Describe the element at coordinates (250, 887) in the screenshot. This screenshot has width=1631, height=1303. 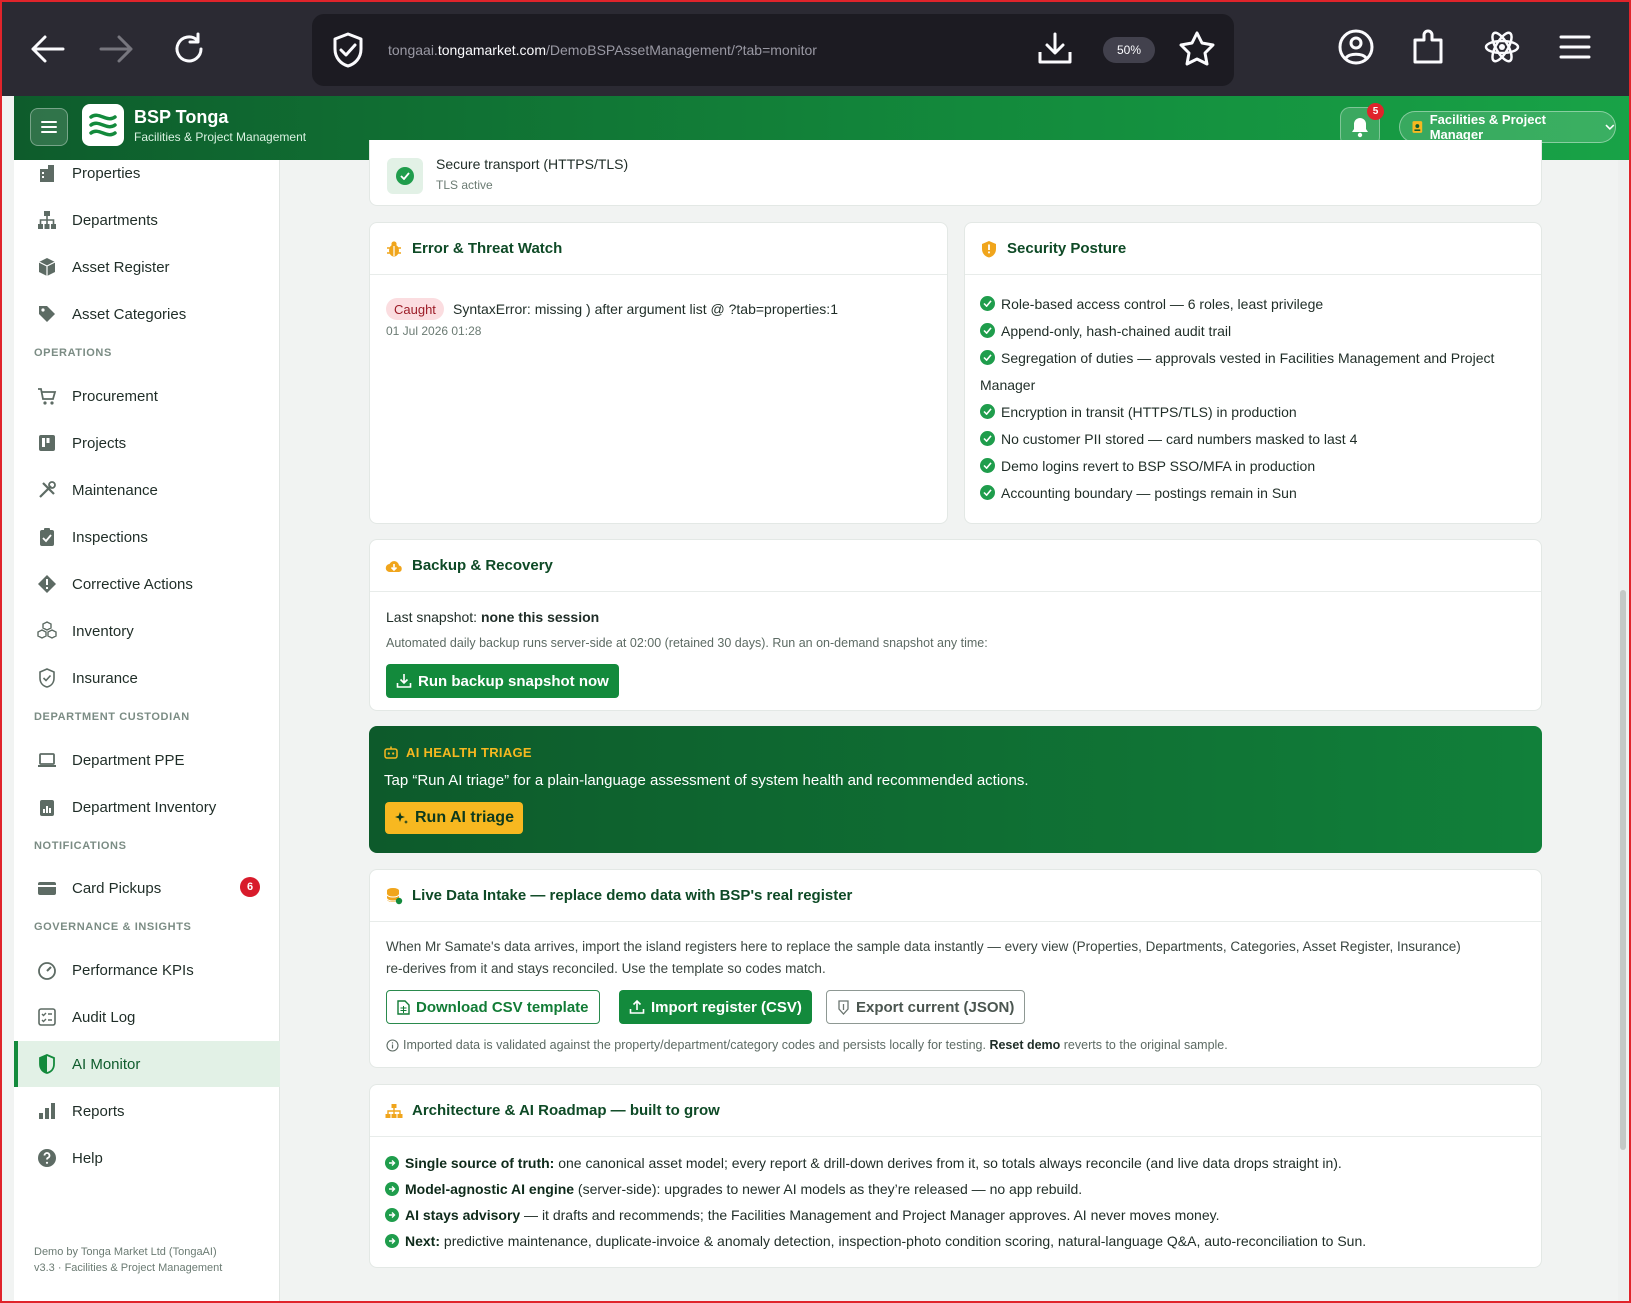
I see `card-pickups-count-badge: 6` at that location.